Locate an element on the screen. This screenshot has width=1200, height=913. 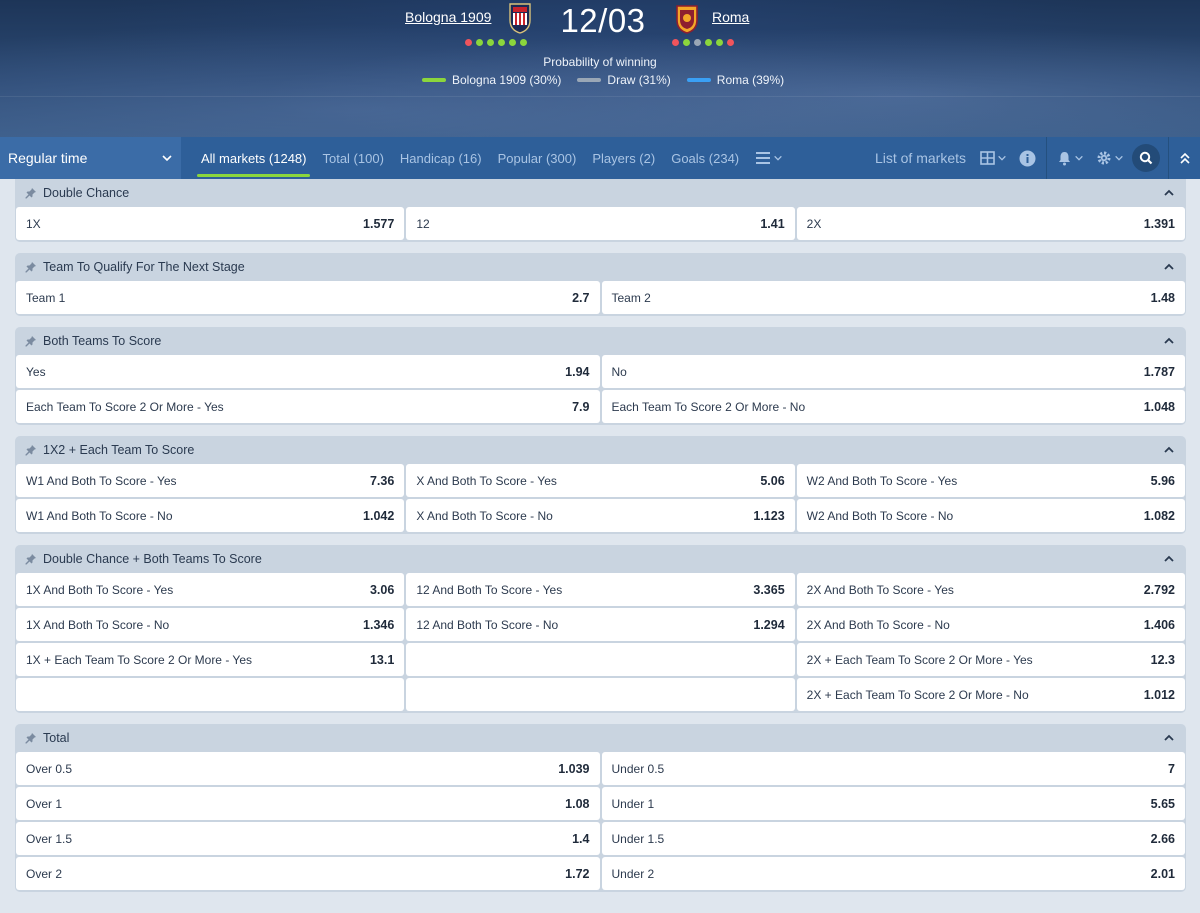
outcome-button: 12 1.41 is located at coordinates (600, 223).